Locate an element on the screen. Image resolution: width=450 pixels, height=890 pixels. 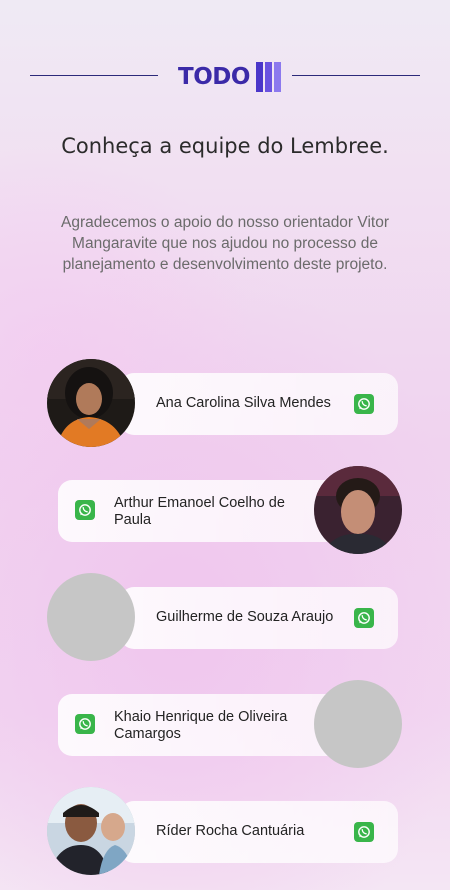
member-name: Ana Carolina Silva Mendes is located at coordinates (243, 403).